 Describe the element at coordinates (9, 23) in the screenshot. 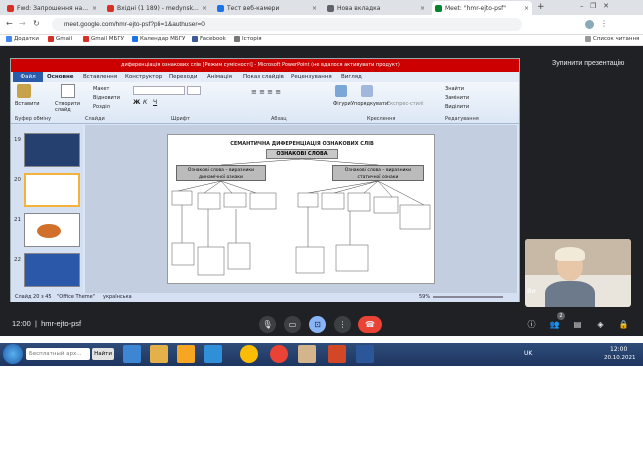

I see `back-icon: ←` at that location.